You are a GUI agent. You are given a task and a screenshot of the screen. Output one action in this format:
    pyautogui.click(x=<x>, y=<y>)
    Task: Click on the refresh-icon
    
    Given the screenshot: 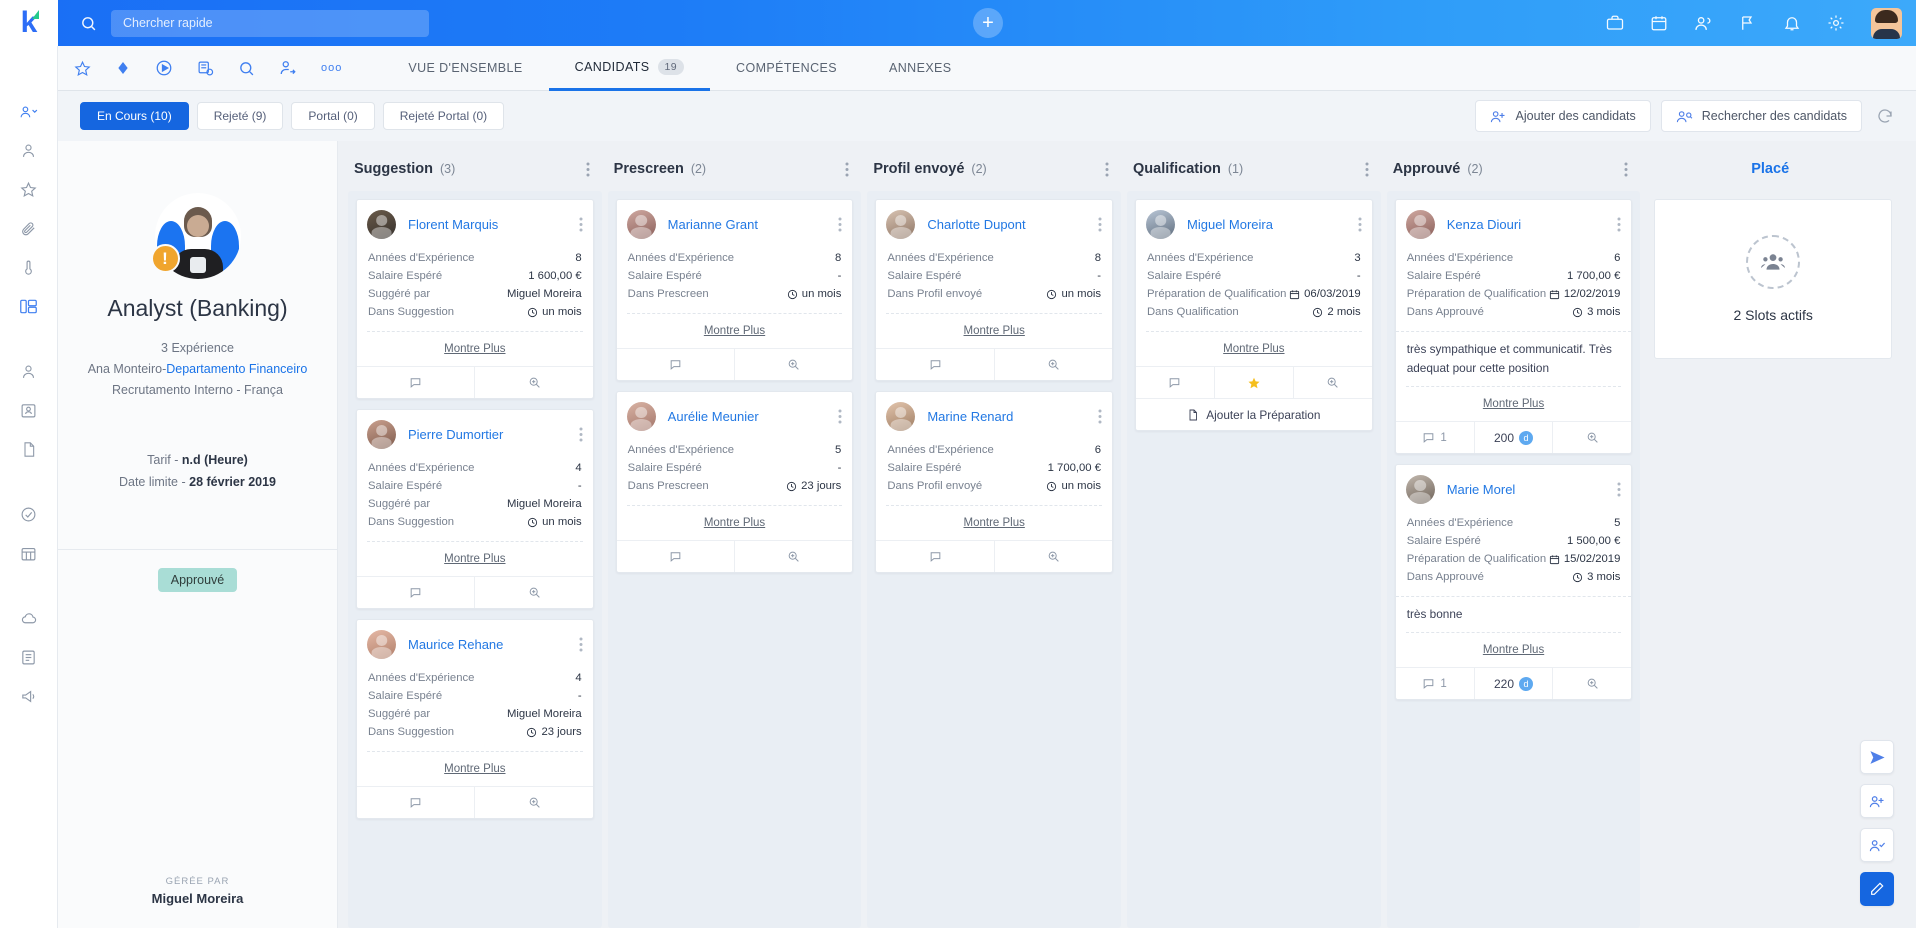 What is the action you would take?
    pyautogui.click(x=1885, y=116)
    